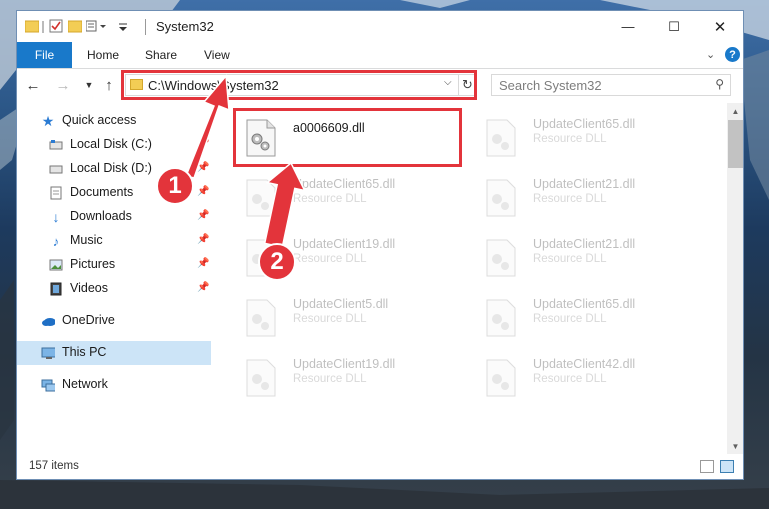  What do you see at coordinates (54, 466) in the screenshot?
I see `item-count: 157 items` at bounding box center [54, 466].